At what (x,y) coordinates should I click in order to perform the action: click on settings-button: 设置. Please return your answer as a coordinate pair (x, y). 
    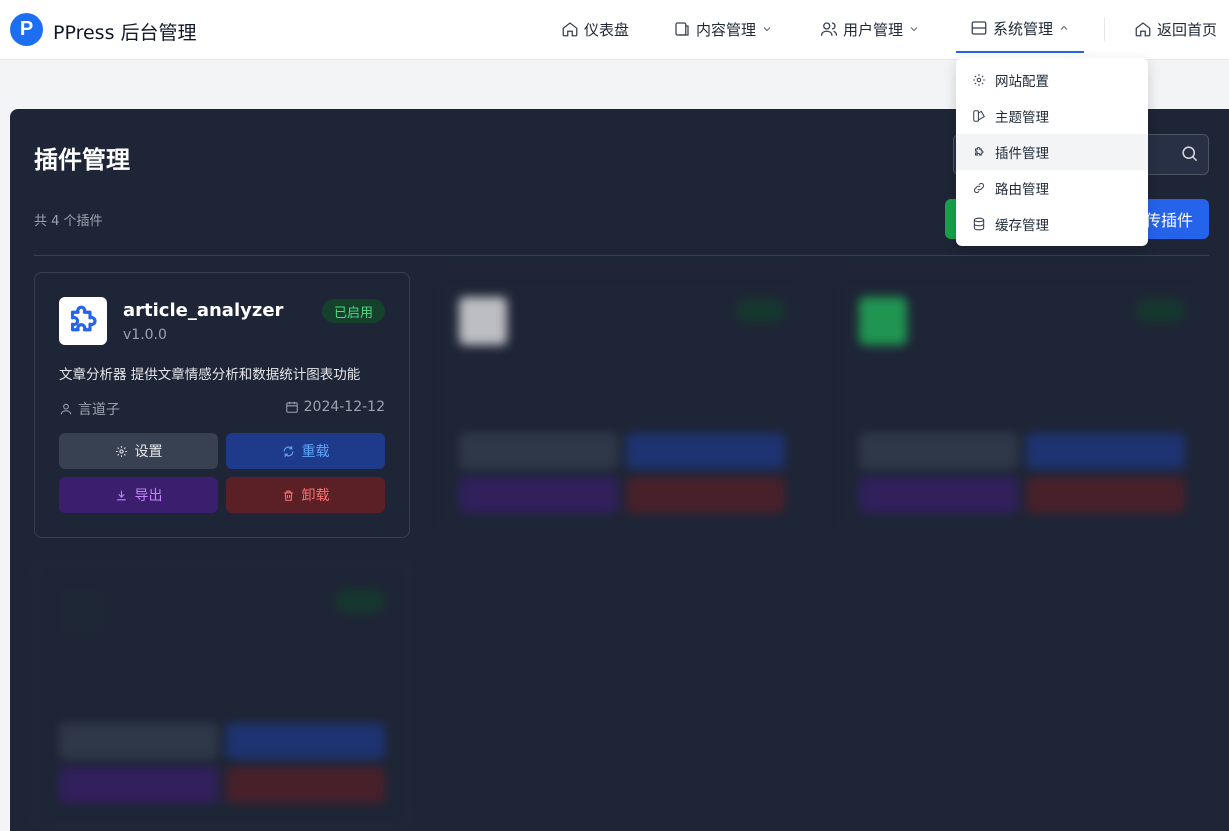
    Looking at the image, I should click on (138, 451).